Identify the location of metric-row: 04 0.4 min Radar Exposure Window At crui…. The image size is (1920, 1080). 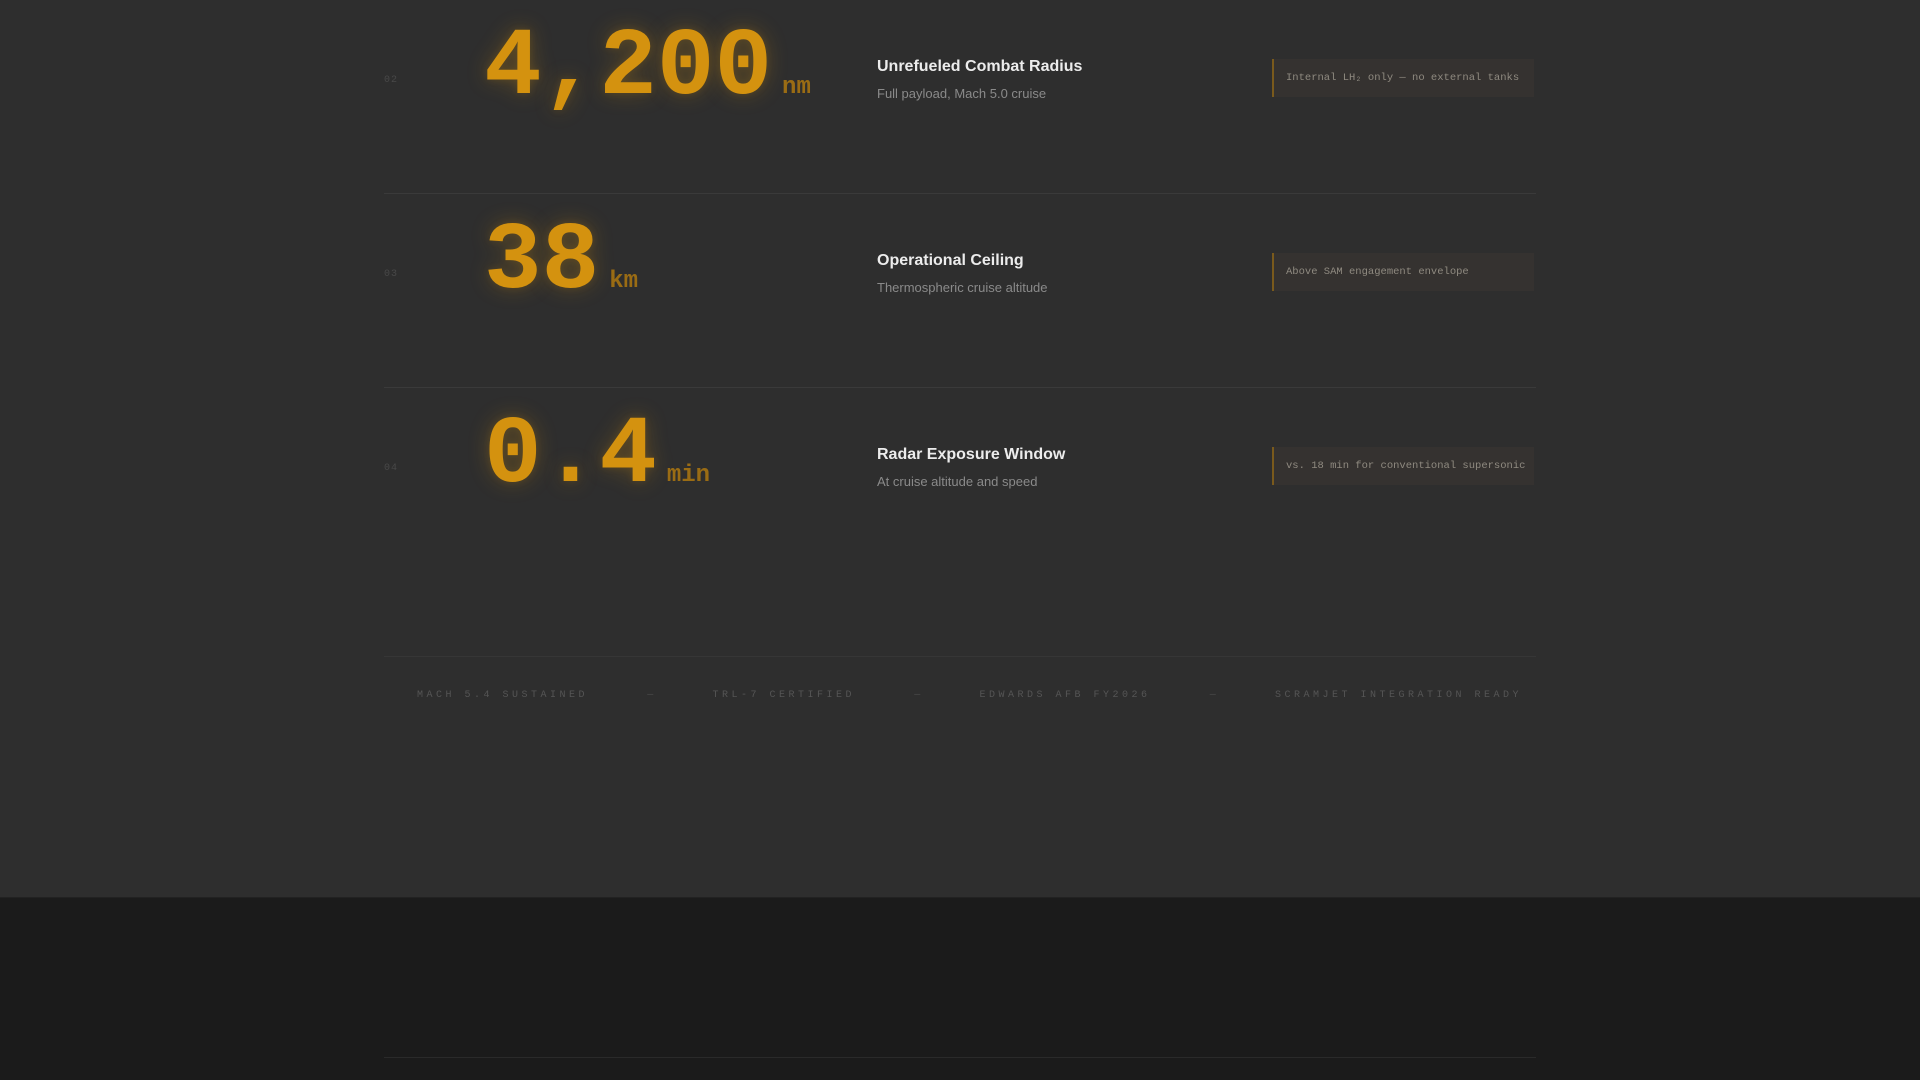
(960, 484).